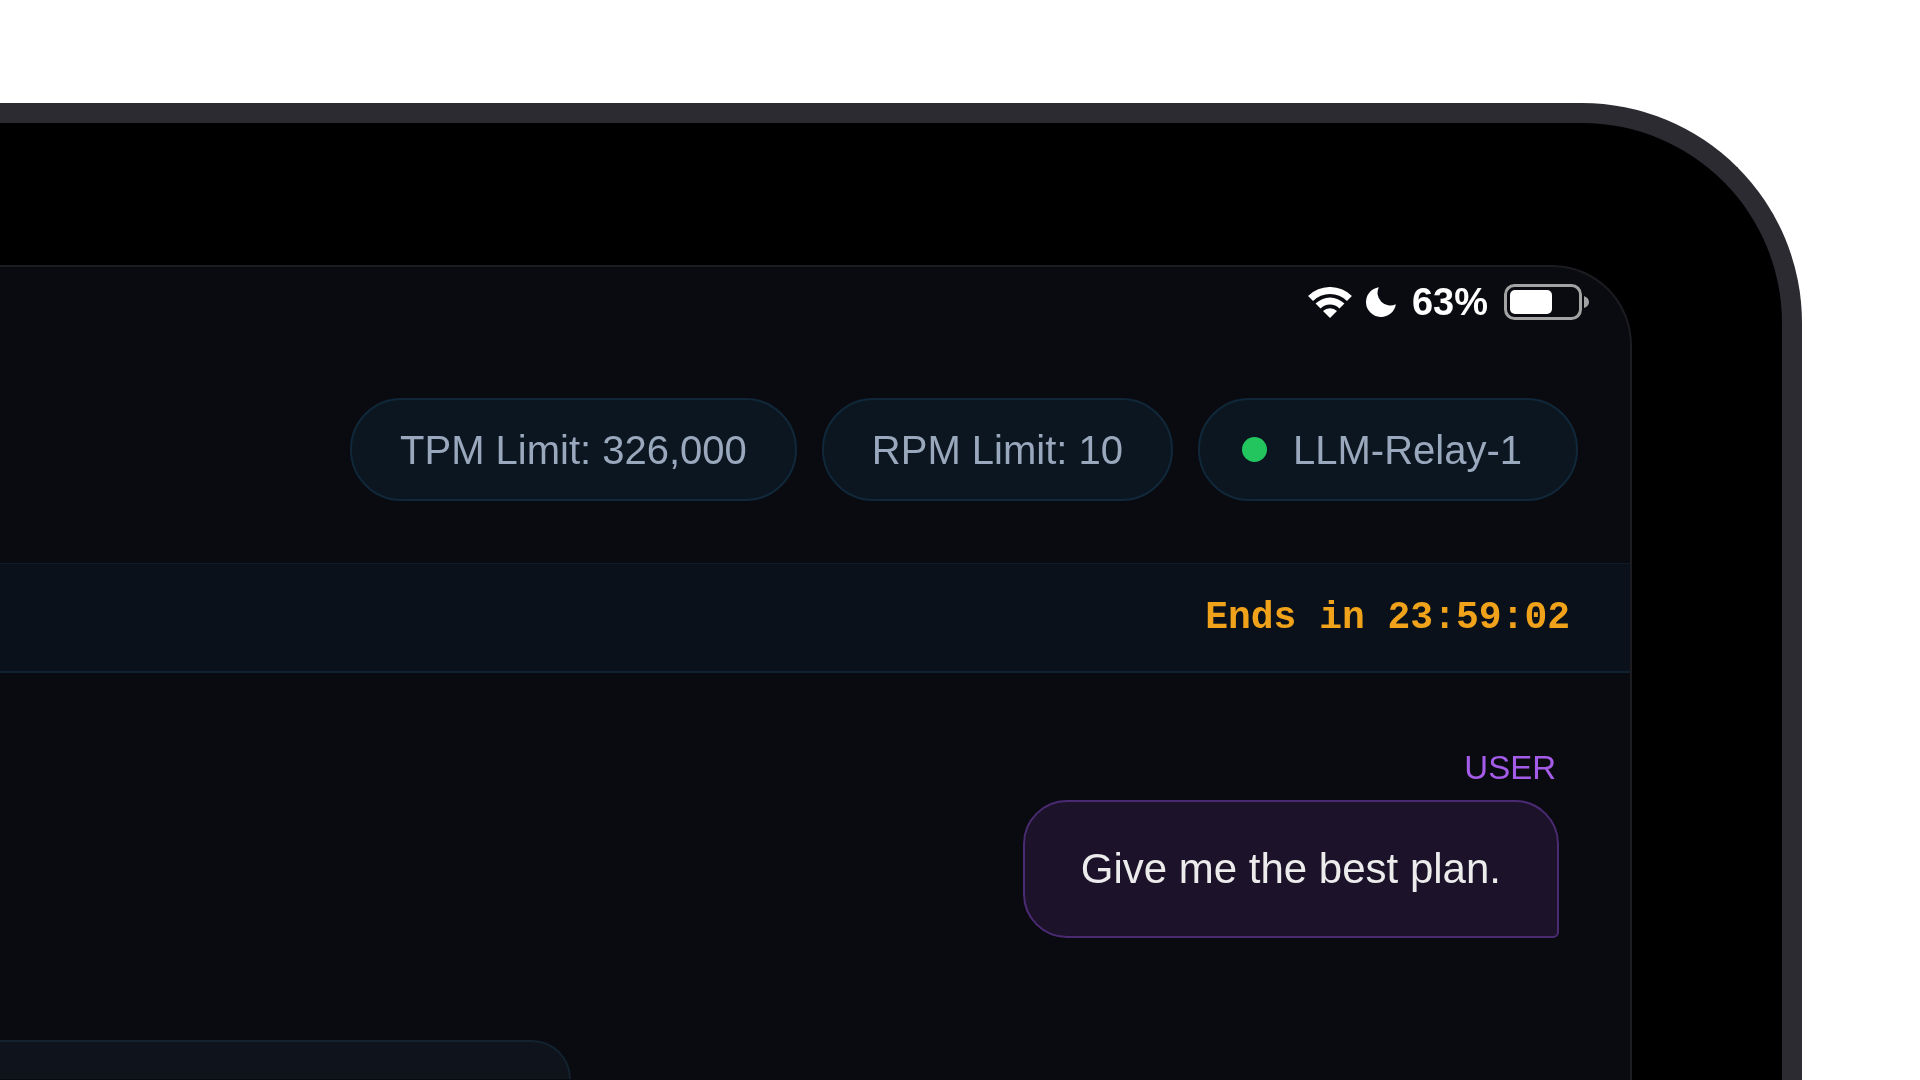 The width and height of the screenshot is (1920, 1080). What do you see at coordinates (1510, 768) in the screenshot?
I see `sender-label: USER` at bounding box center [1510, 768].